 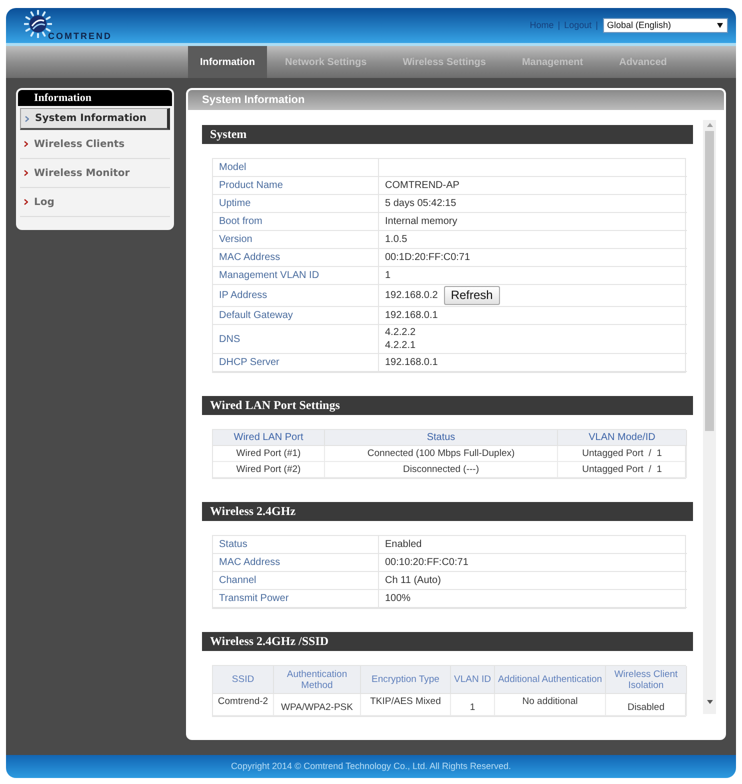 What do you see at coordinates (95, 202) in the screenshot?
I see `sidebar-item: Log` at bounding box center [95, 202].